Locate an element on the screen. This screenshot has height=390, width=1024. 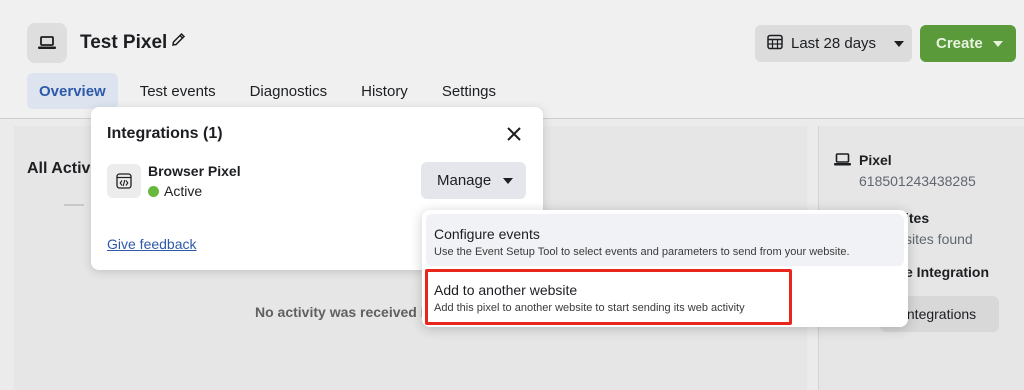
tab-diagnostics: Diagnostics is located at coordinates (289, 91).